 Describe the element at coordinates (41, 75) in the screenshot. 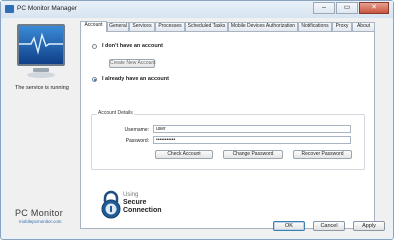

I see `monitor-base` at that location.